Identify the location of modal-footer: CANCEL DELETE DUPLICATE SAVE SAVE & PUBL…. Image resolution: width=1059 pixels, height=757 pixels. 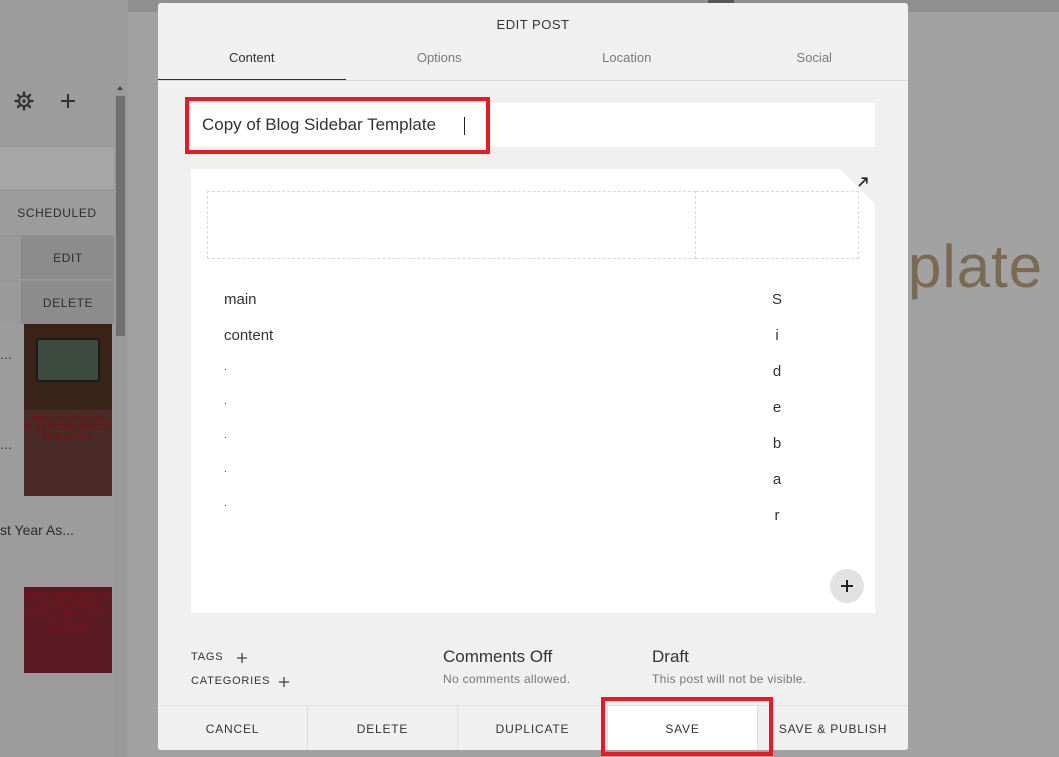
(533, 727).